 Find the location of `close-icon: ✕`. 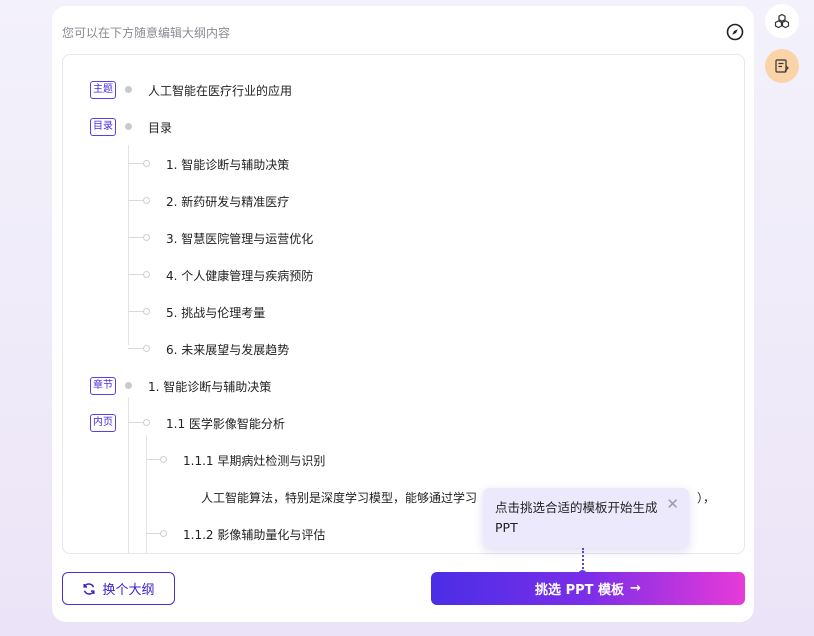

close-icon: ✕ is located at coordinates (672, 504).